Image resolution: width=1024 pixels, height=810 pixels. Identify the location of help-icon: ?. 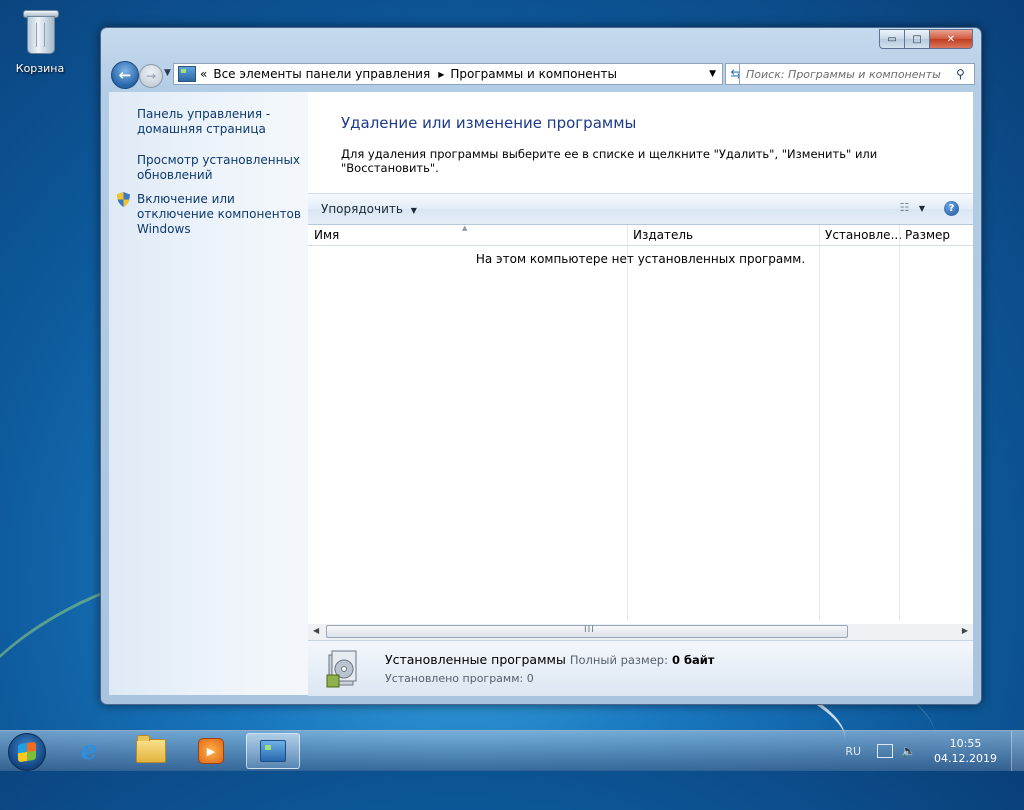
(951, 208).